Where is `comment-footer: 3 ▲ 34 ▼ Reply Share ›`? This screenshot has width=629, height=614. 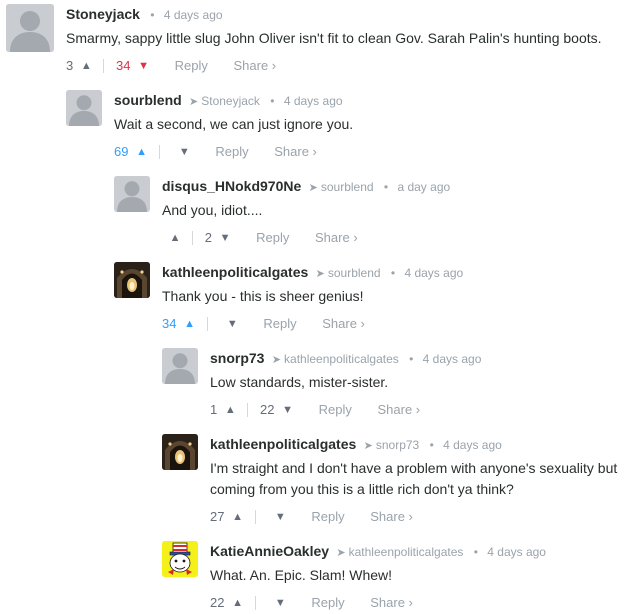
comment-footer: 3 ▲ 34 ▼ Reply Share › is located at coordinates (345, 65).